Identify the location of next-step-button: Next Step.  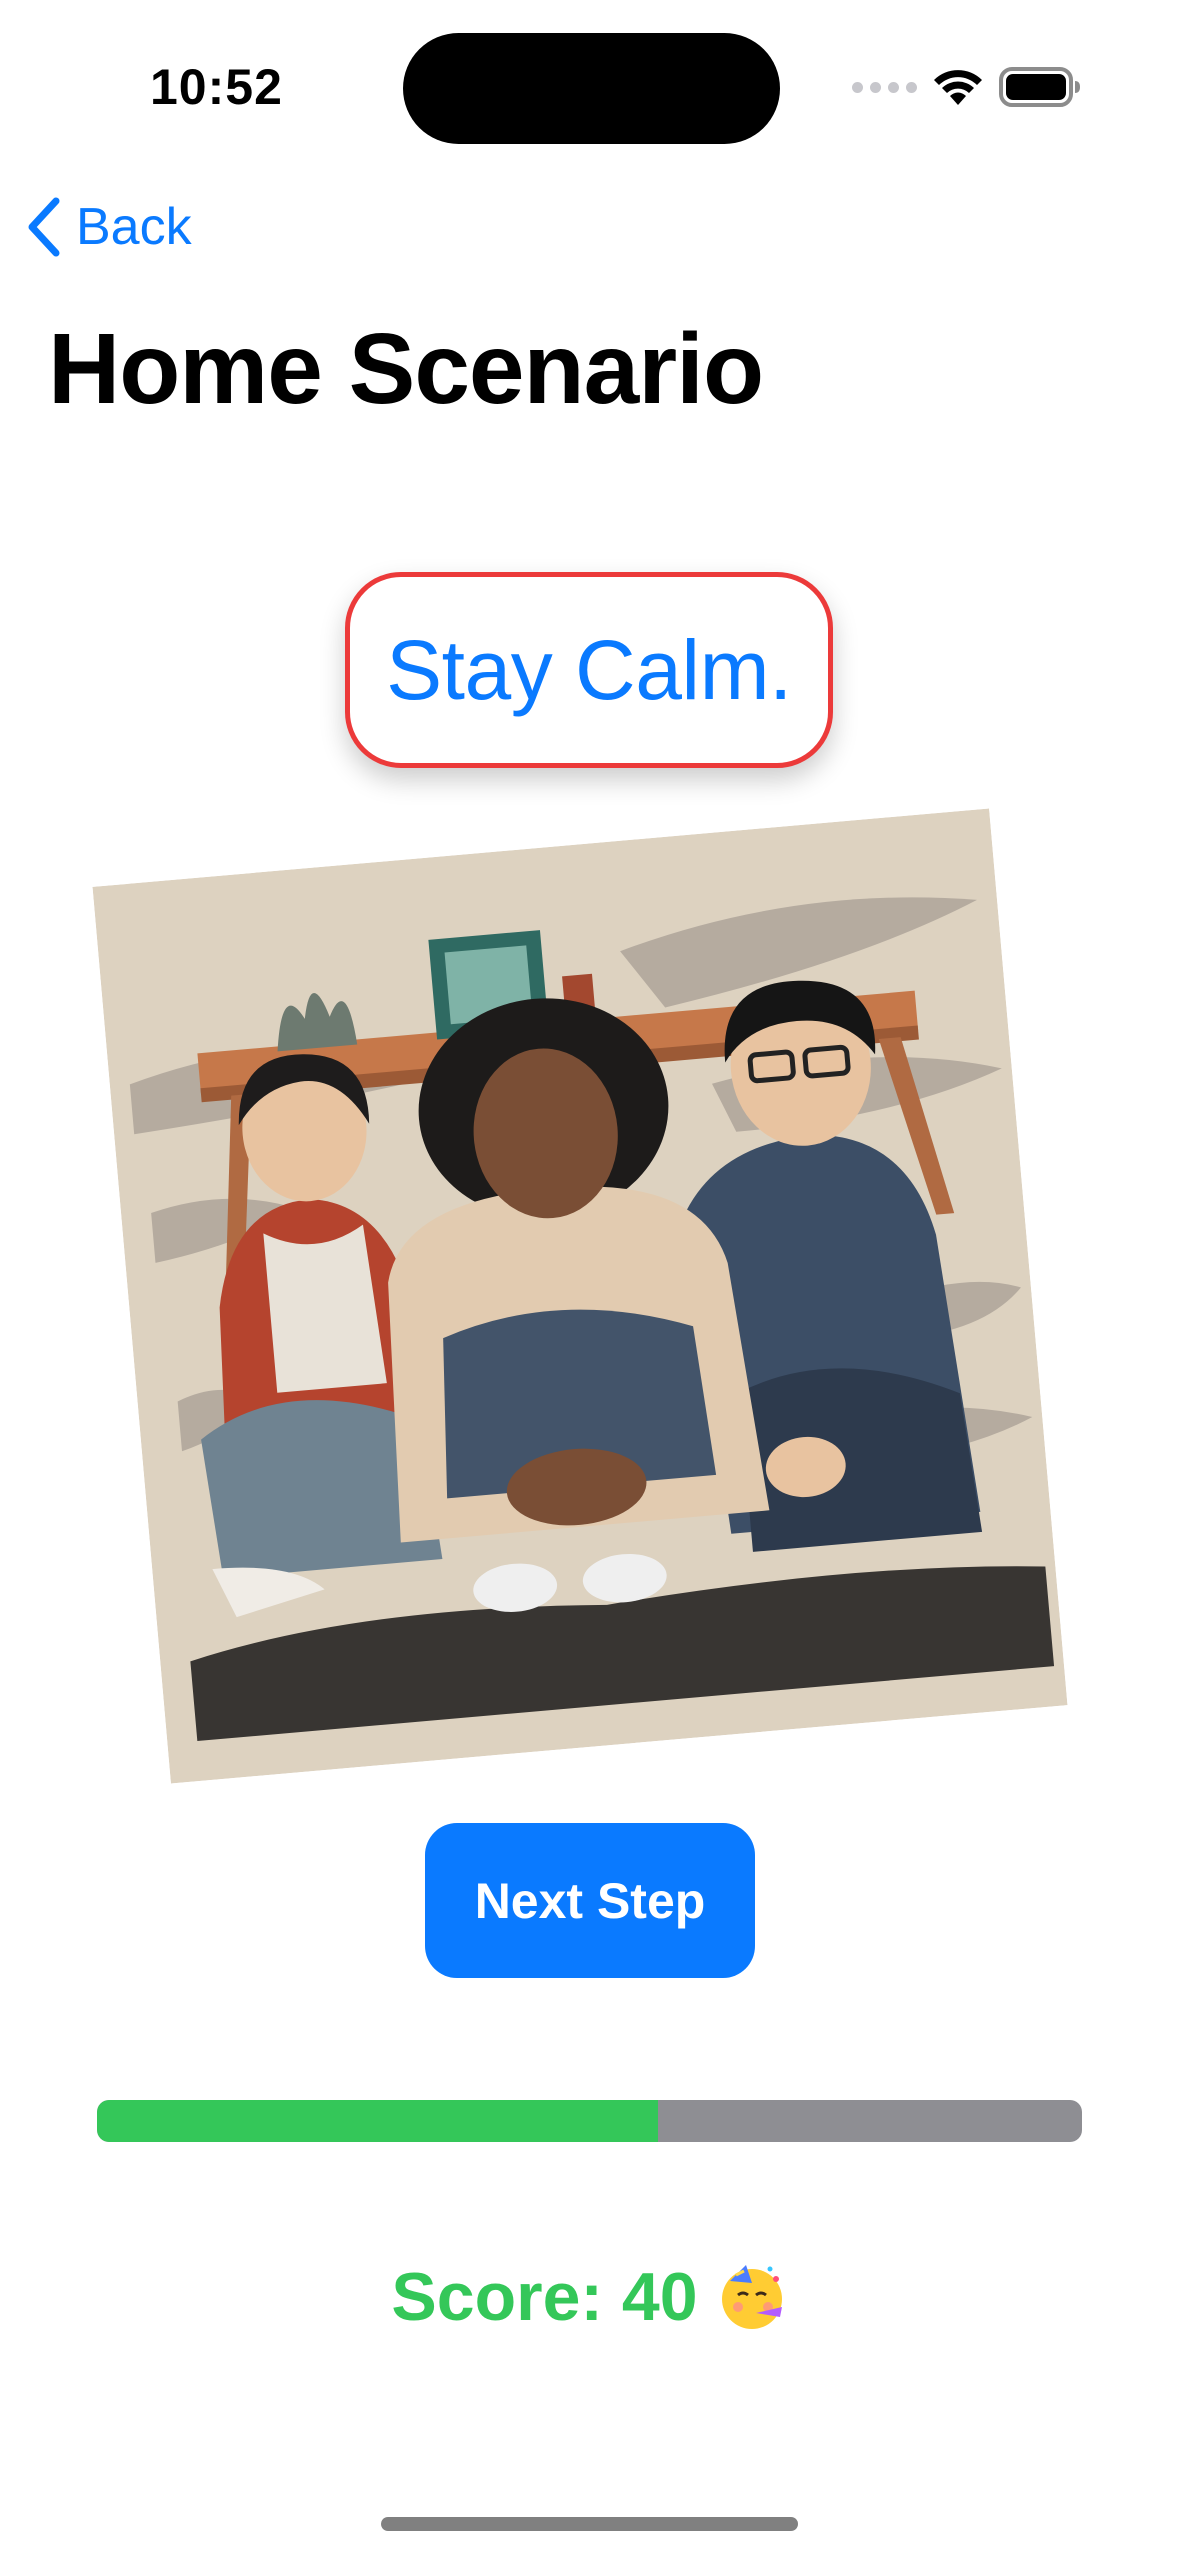
(590, 1900).